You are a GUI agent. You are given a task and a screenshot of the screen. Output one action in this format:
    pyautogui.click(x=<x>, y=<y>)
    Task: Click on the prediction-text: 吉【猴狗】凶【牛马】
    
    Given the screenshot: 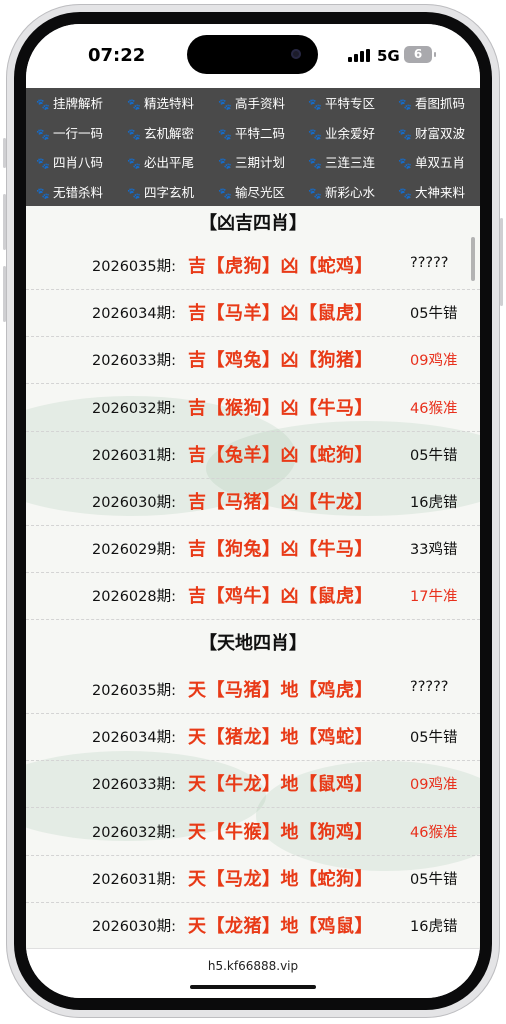 What is the action you would take?
    pyautogui.click(x=280, y=408)
    